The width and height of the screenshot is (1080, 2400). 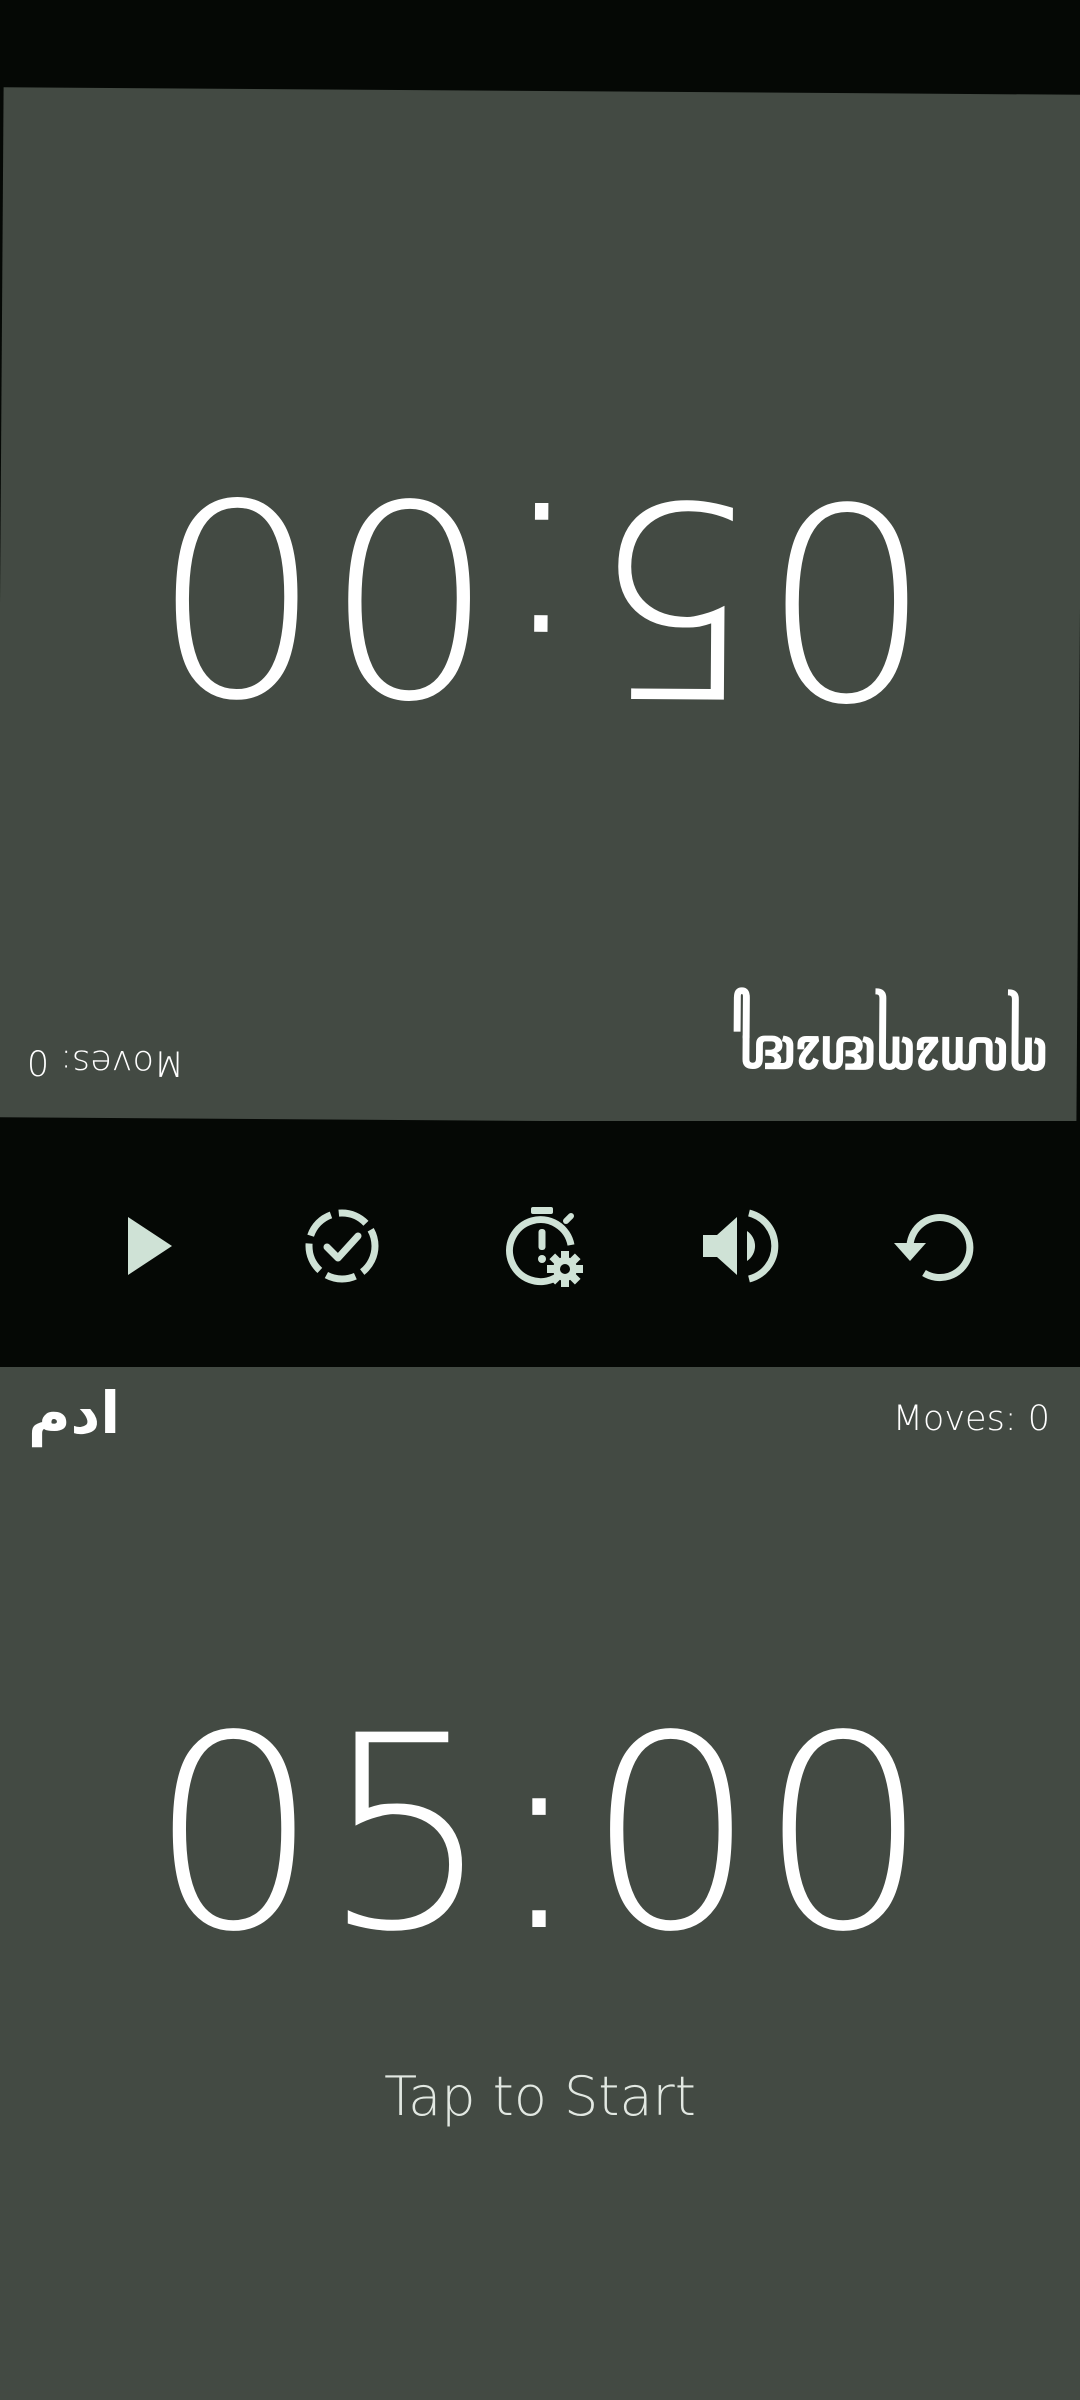 What do you see at coordinates (540, 45) in the screenshot?
I see `status-bar` at bounding box center [540, 45].